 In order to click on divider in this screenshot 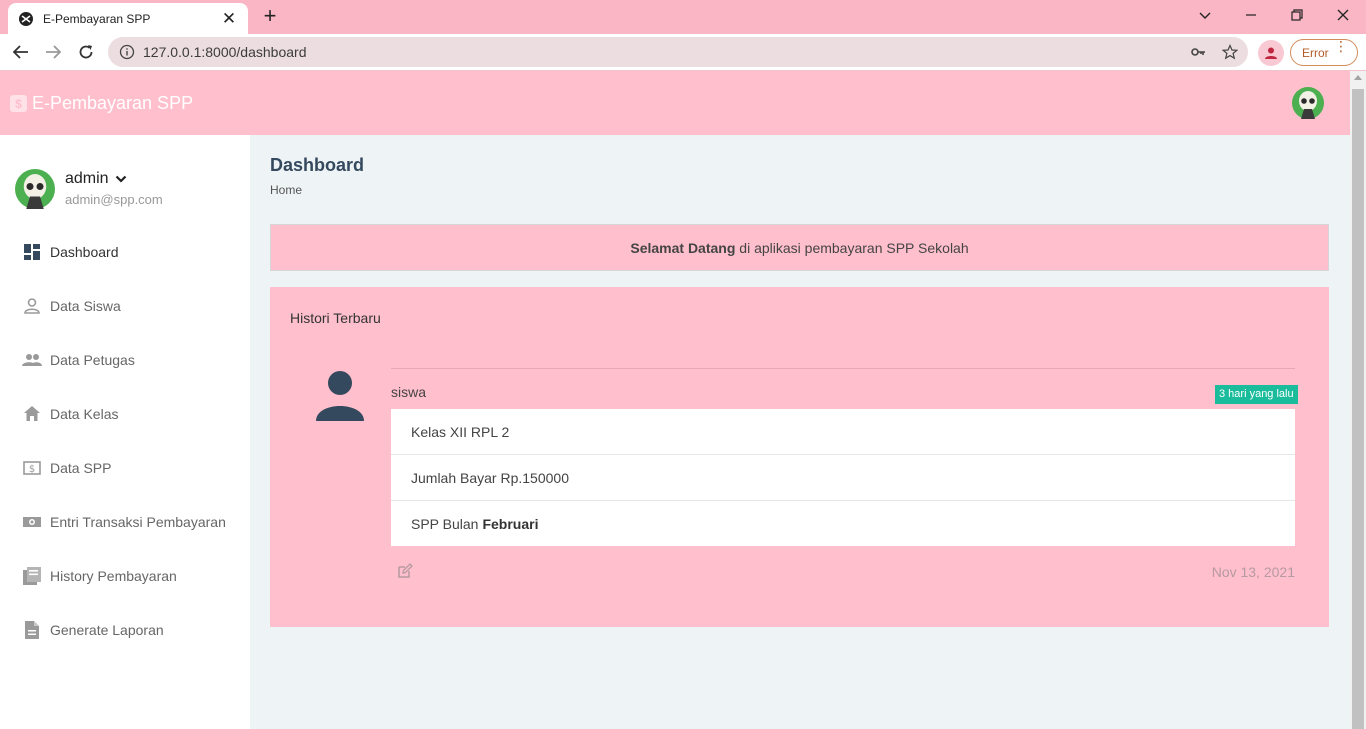, I will do `click(843, 368)`.